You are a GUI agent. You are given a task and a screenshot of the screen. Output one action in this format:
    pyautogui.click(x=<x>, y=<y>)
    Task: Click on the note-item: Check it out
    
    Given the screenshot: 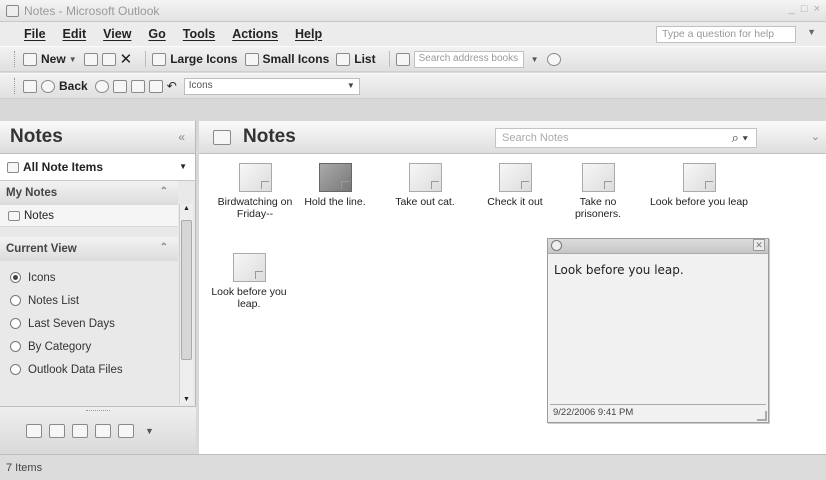 What is the action you would take?
    pyautogui.click(x=515, y=185)
    